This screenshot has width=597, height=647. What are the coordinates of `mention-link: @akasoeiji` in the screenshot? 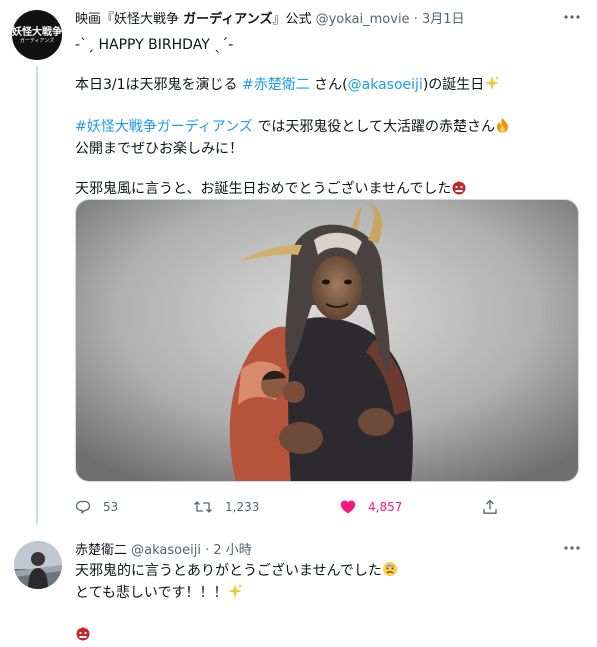 It's located at (385, 85).